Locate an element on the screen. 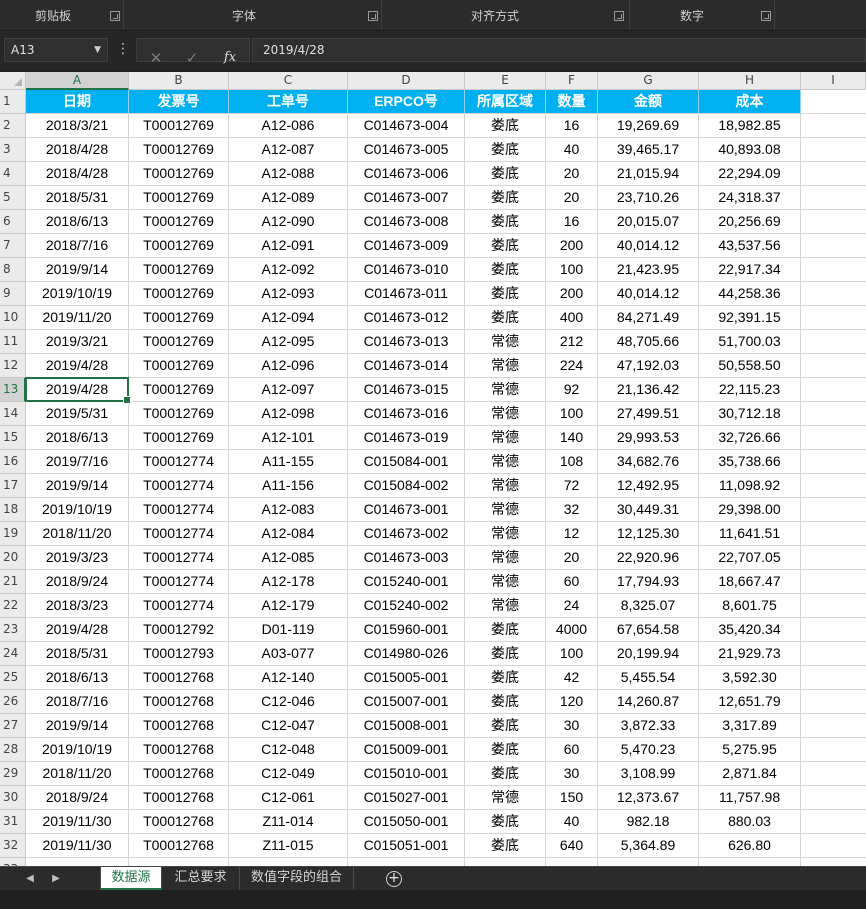  row-header: 25 is located at coordinates (13, 678).